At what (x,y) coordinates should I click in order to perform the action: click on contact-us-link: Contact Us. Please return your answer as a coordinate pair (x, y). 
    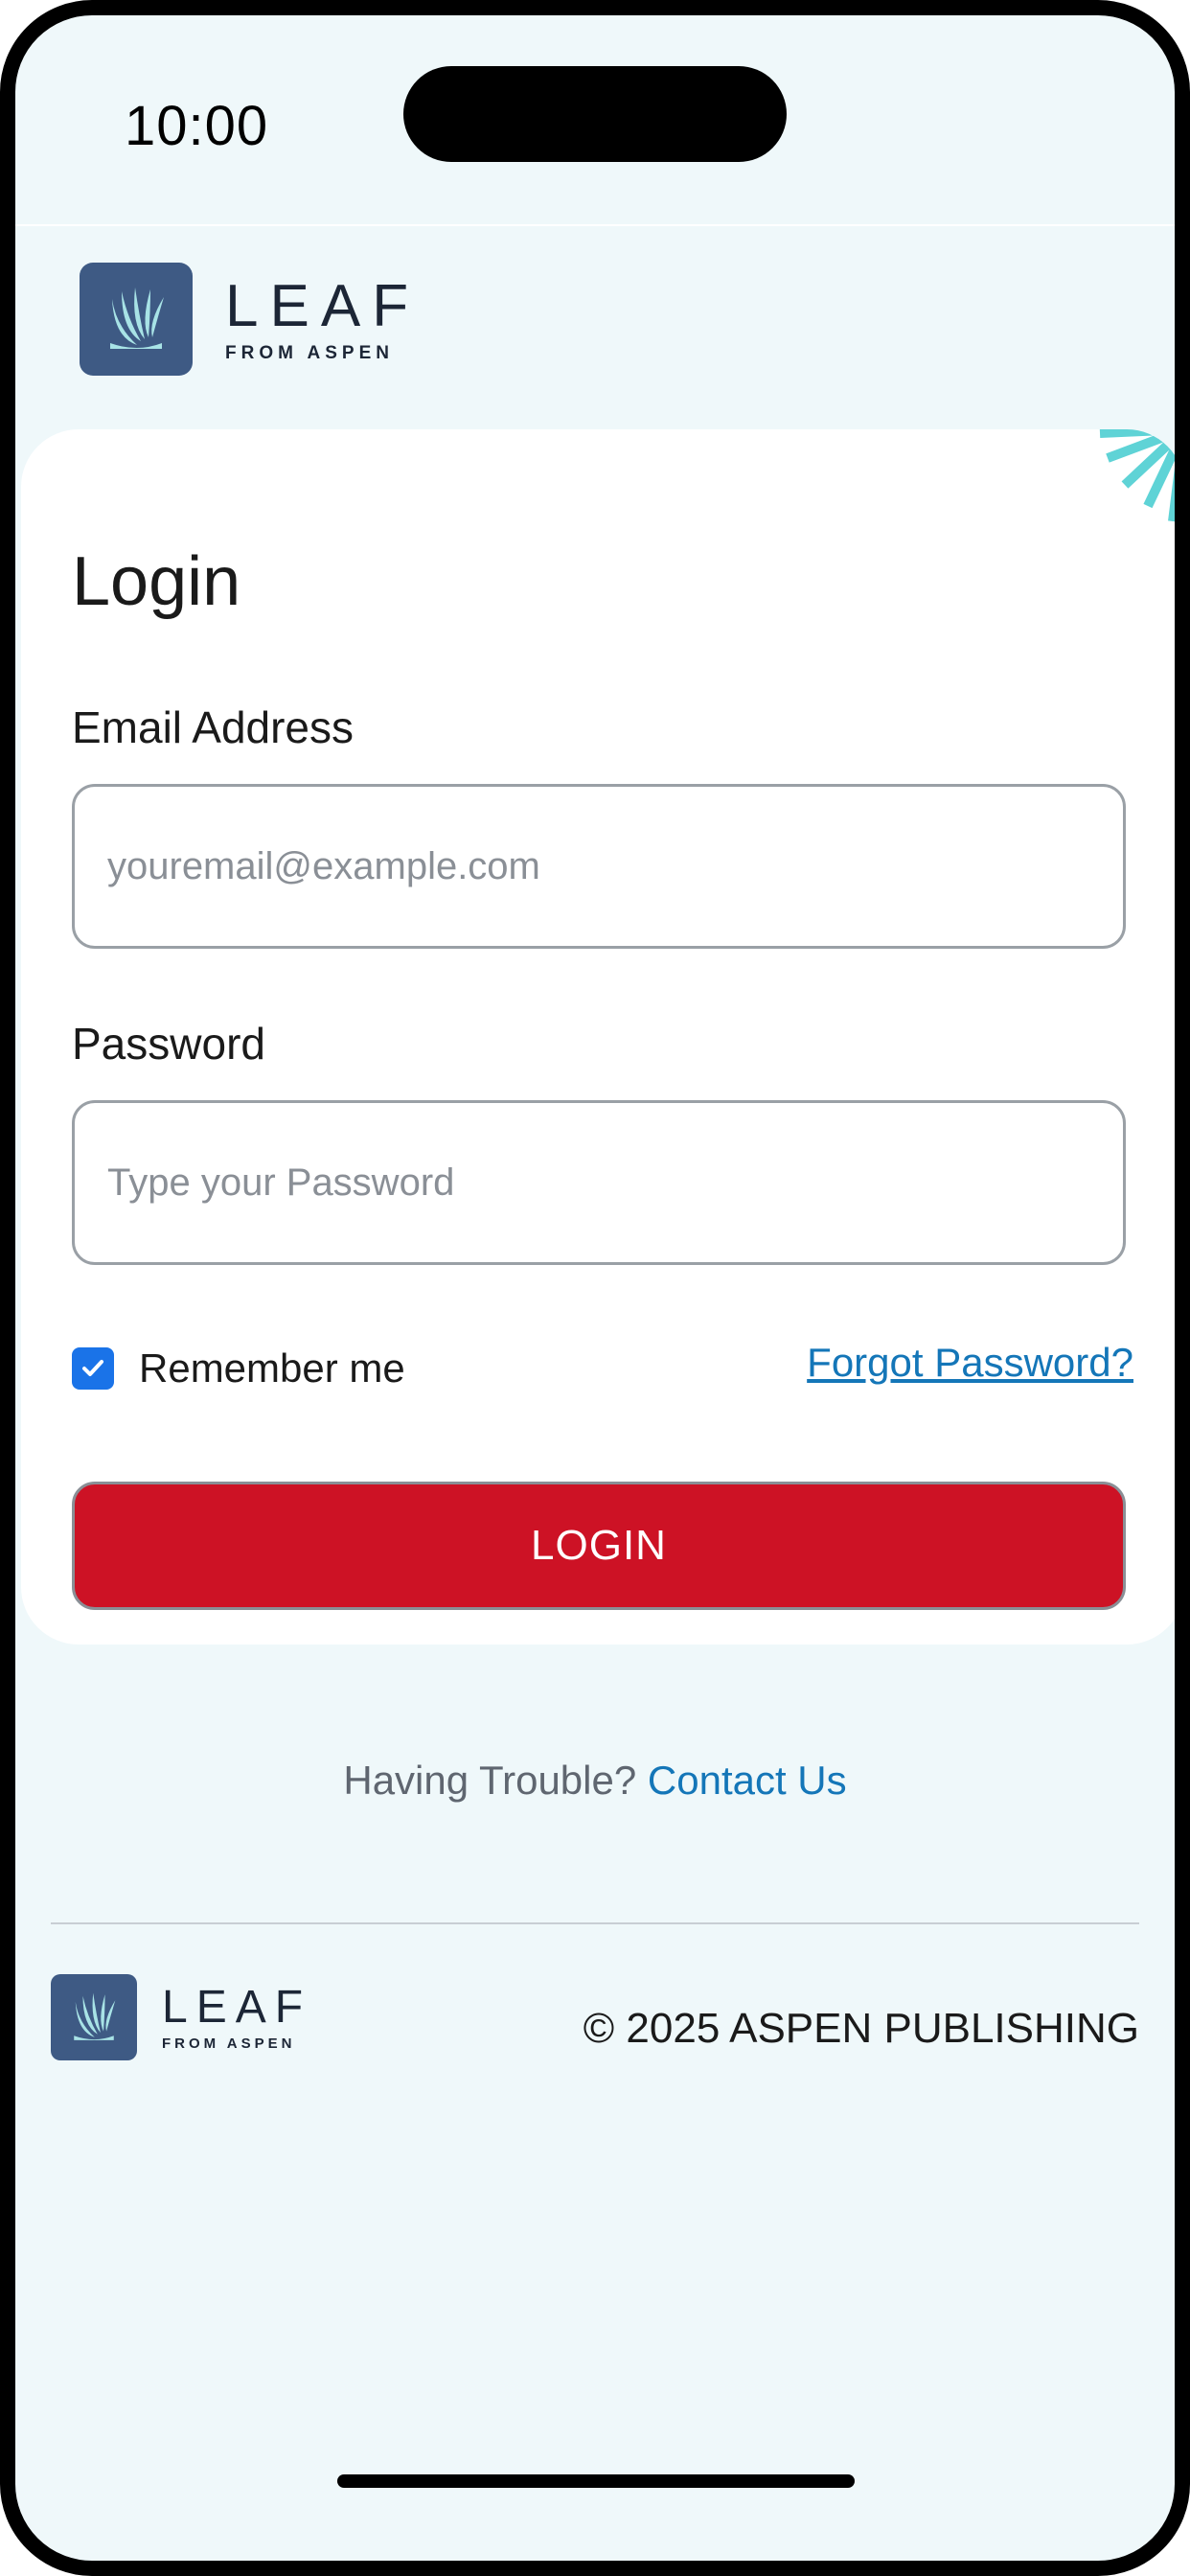
    Looking at the image, I should click on (747, 1780).